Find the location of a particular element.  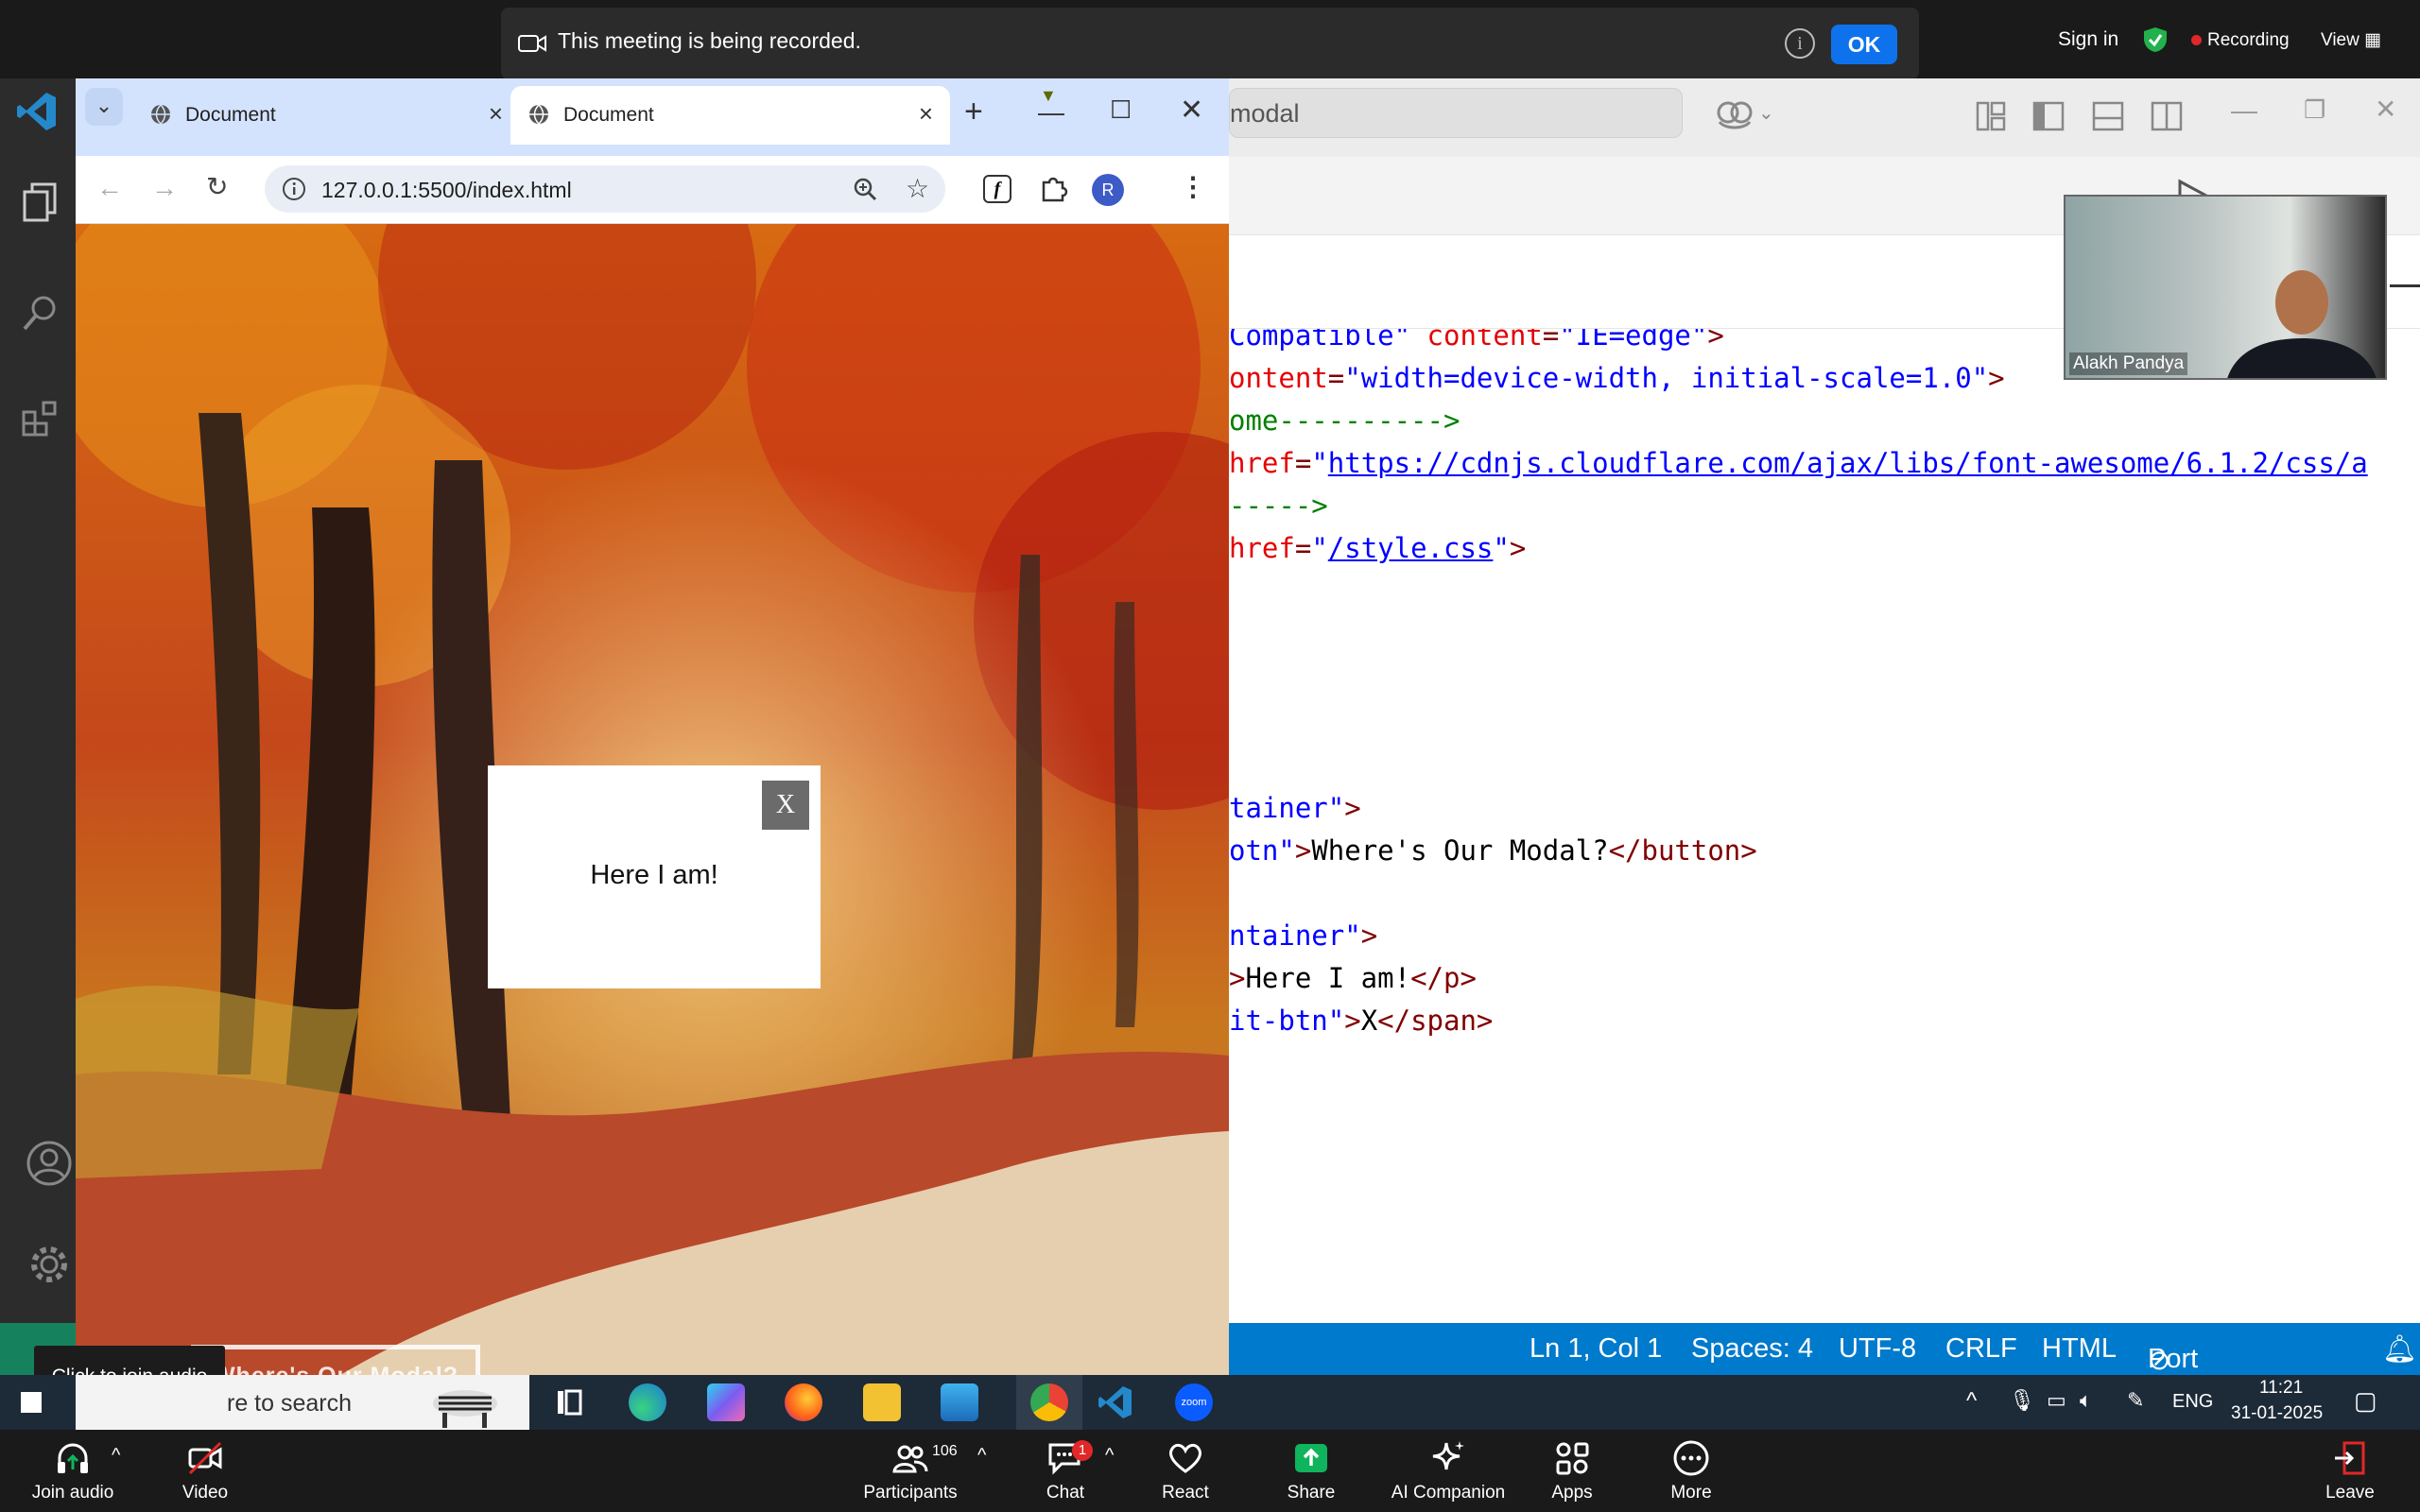

minimap-slider is located at coordinates (2405, 285).